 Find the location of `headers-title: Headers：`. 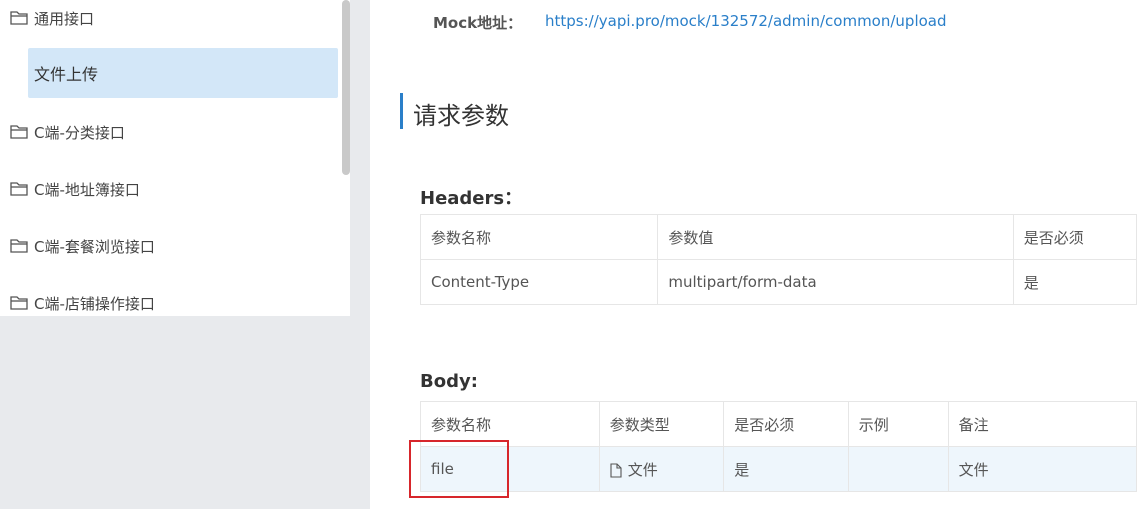

headers-title: Headers： is located at coordinates (471, 198).